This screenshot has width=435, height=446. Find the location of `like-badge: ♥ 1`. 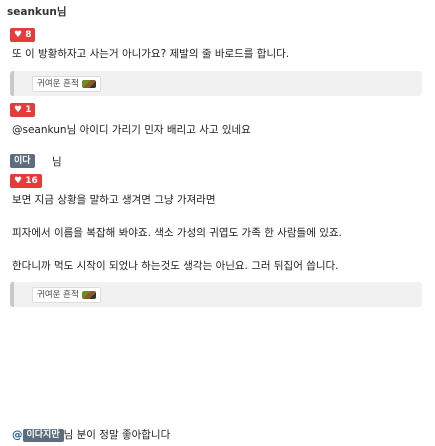

like-badge: ♥ 1 is located at coordinates (23, 110).